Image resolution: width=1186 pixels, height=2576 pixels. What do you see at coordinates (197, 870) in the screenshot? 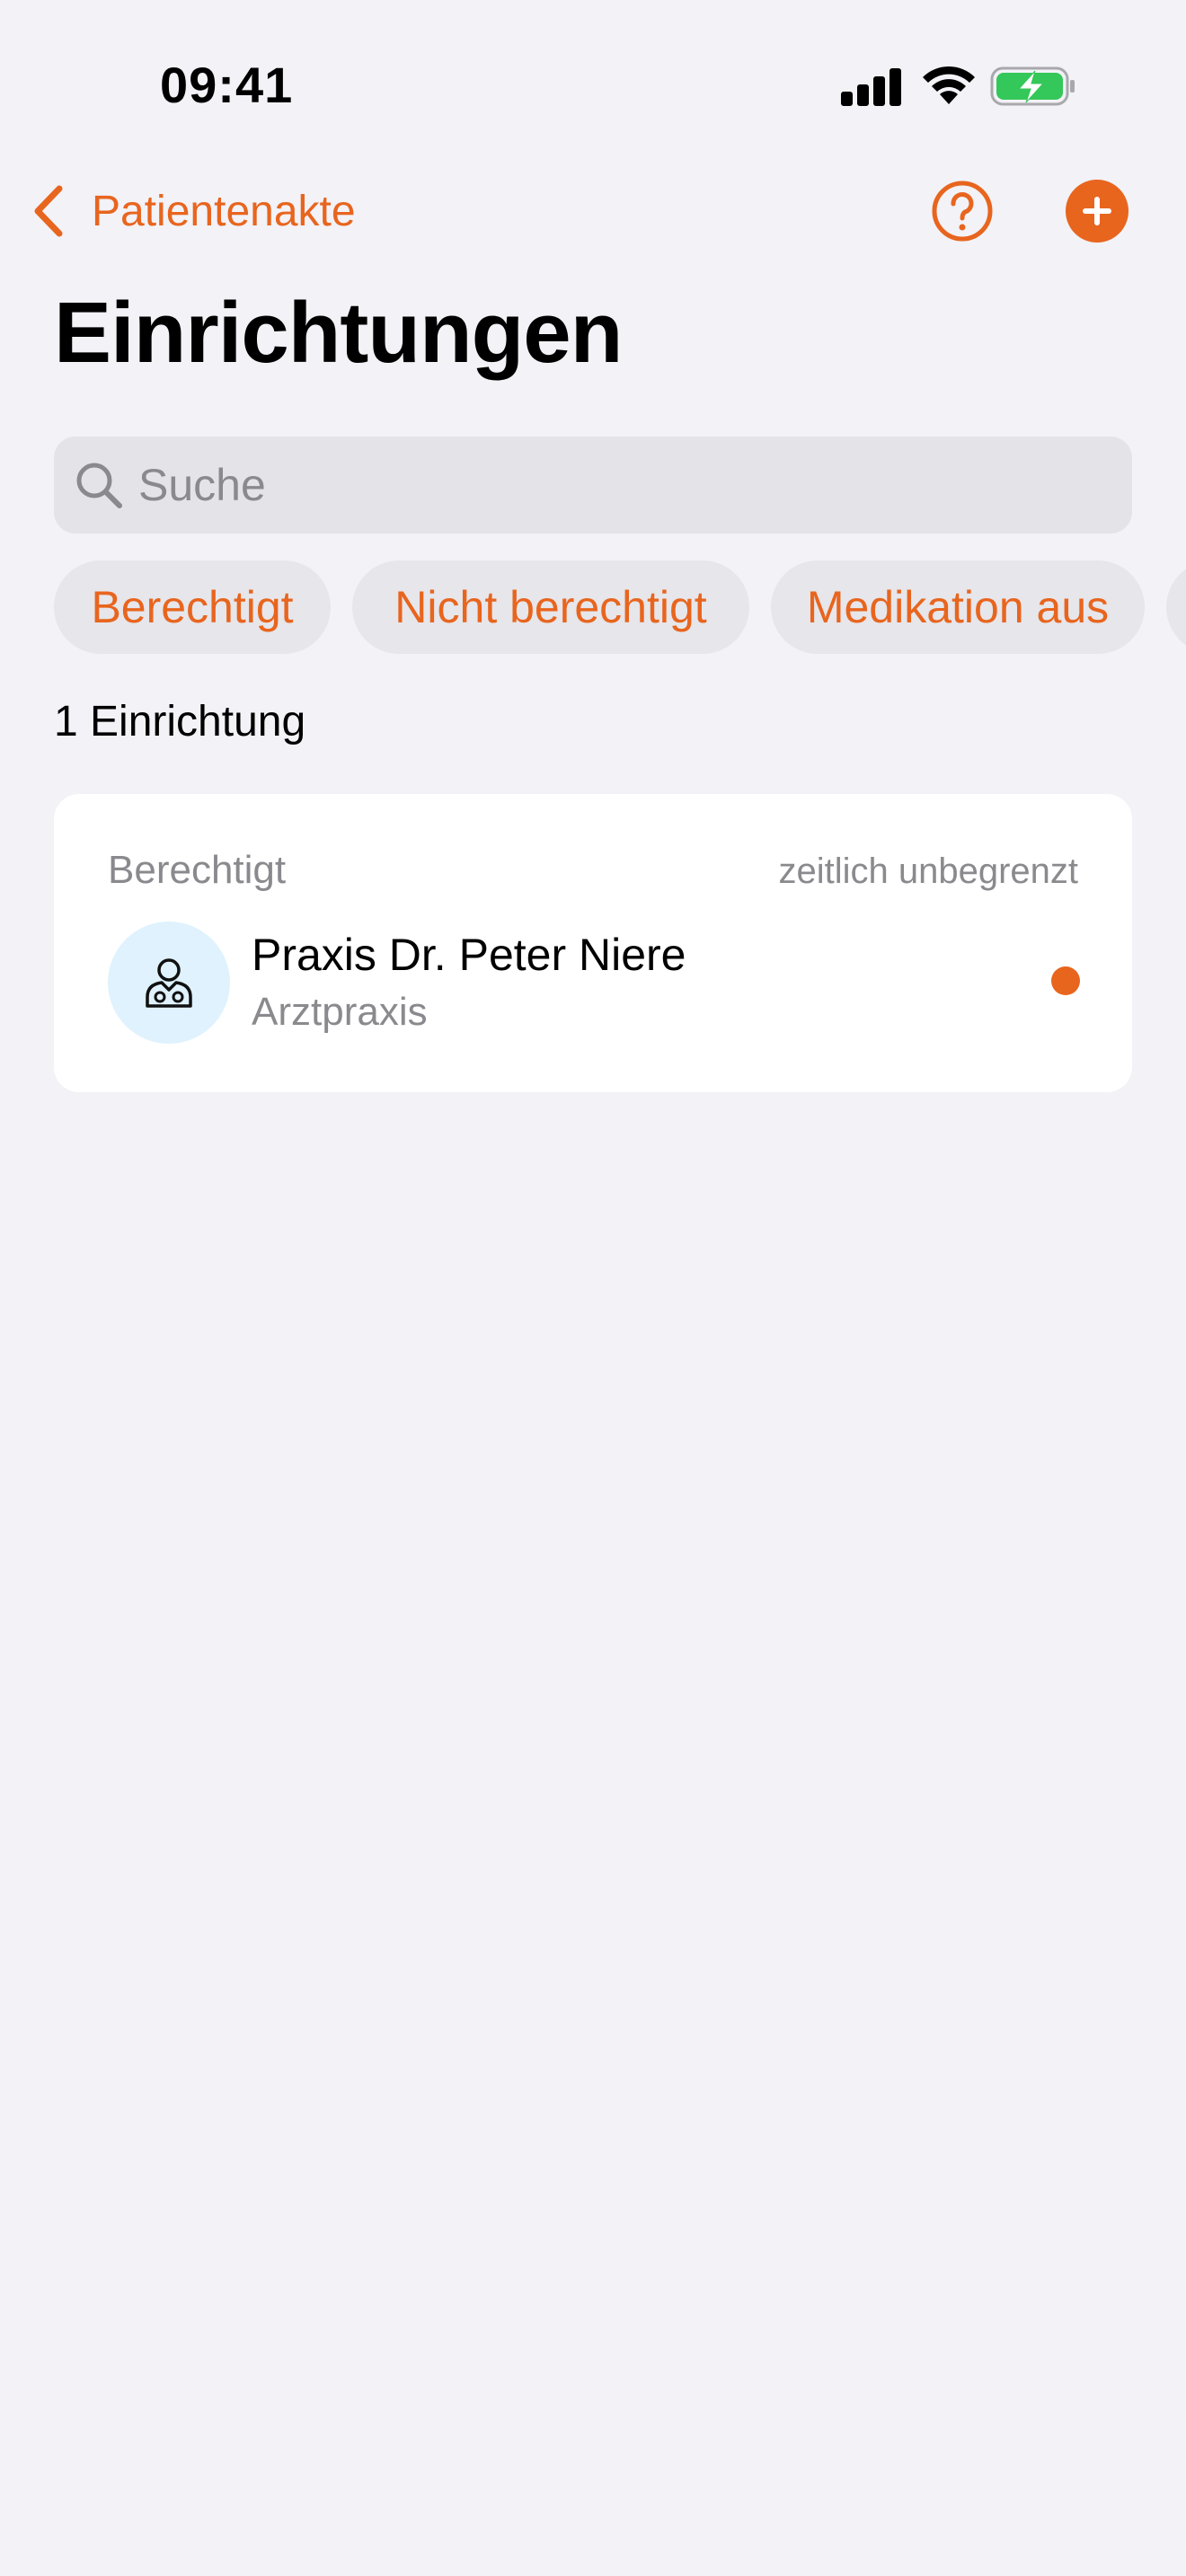
I see `permission-status: Berechtigt` at bounding box center [197, 870].